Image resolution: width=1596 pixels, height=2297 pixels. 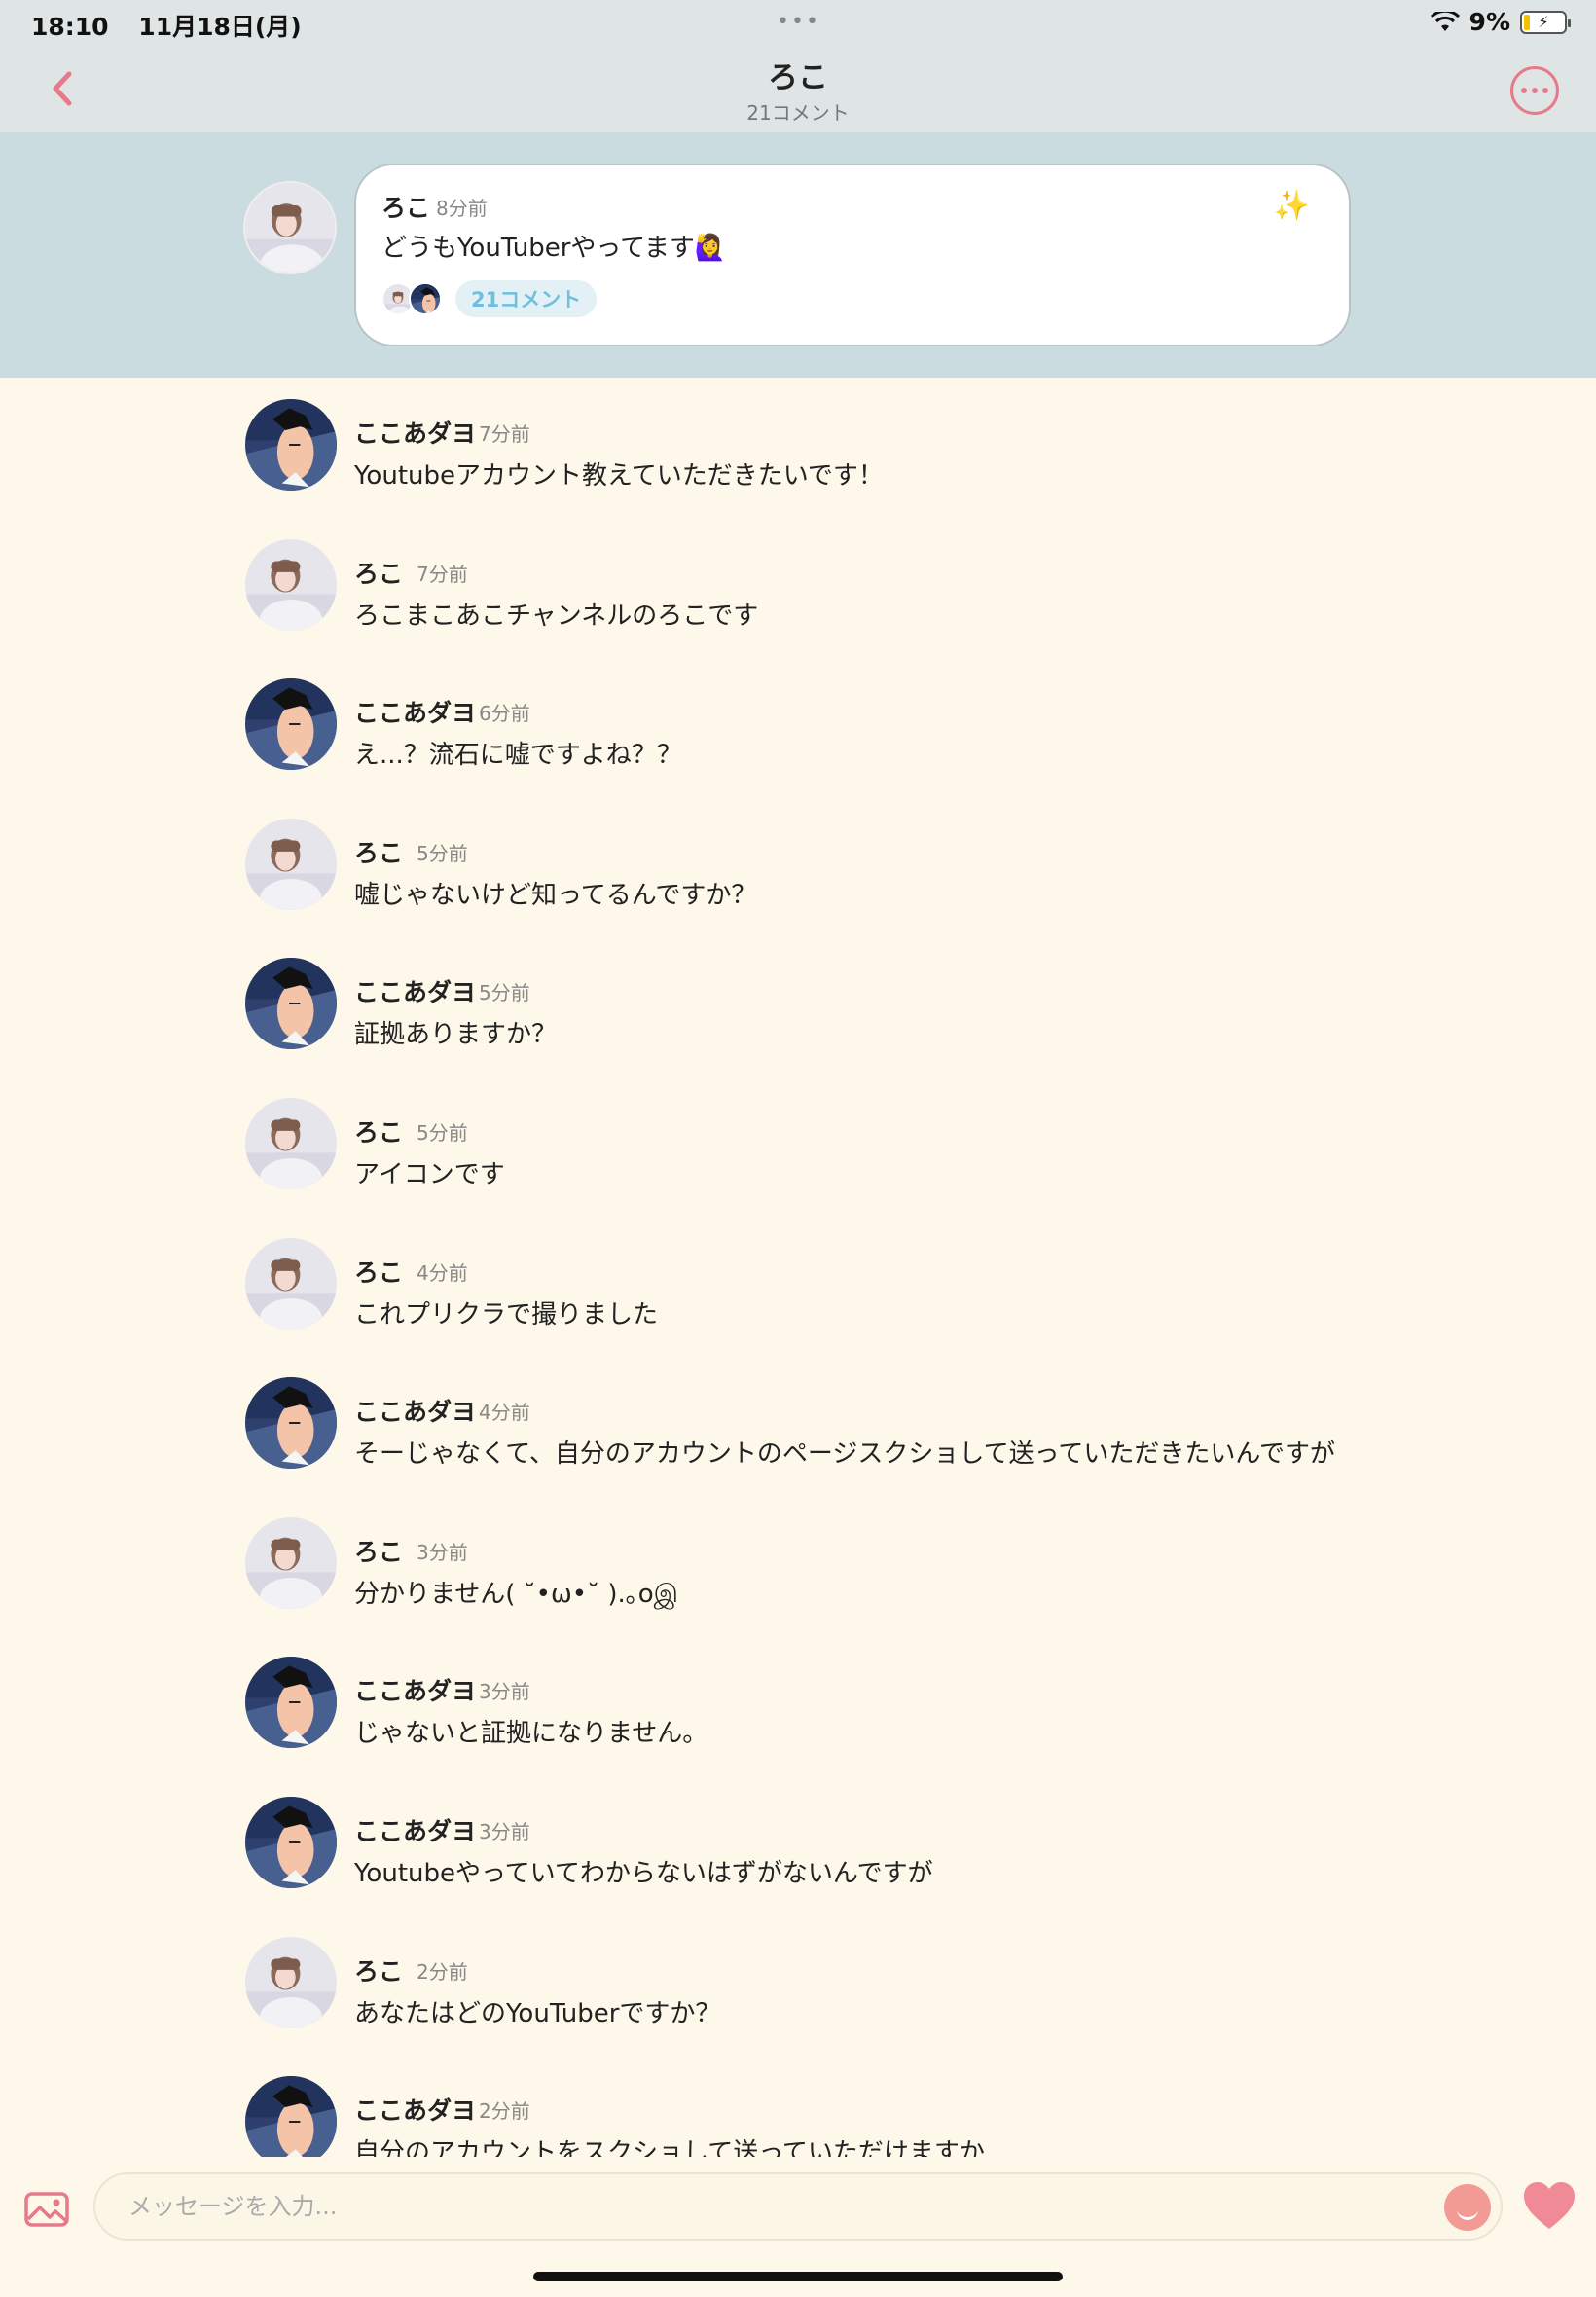 What do you see at coordinates (1291, 206) in the screenshot?
I see `sparkle-icon: ✨` at bounding box center [1291, 206].